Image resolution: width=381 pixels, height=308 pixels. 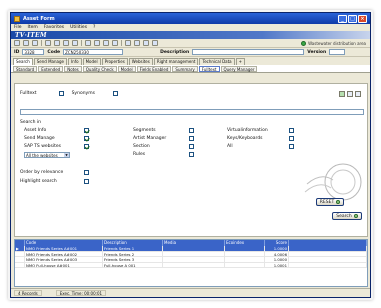 What do you see at coordinates (192, 112) in the screenshot?
I see `search-input` at bounding box center [192, 112].